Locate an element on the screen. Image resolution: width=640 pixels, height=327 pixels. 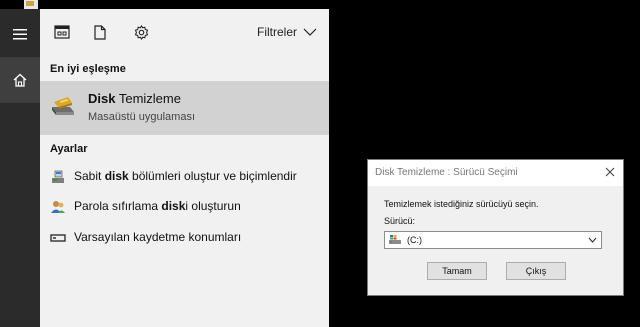
hard-drive-icon is located at coordinates (395, 239).